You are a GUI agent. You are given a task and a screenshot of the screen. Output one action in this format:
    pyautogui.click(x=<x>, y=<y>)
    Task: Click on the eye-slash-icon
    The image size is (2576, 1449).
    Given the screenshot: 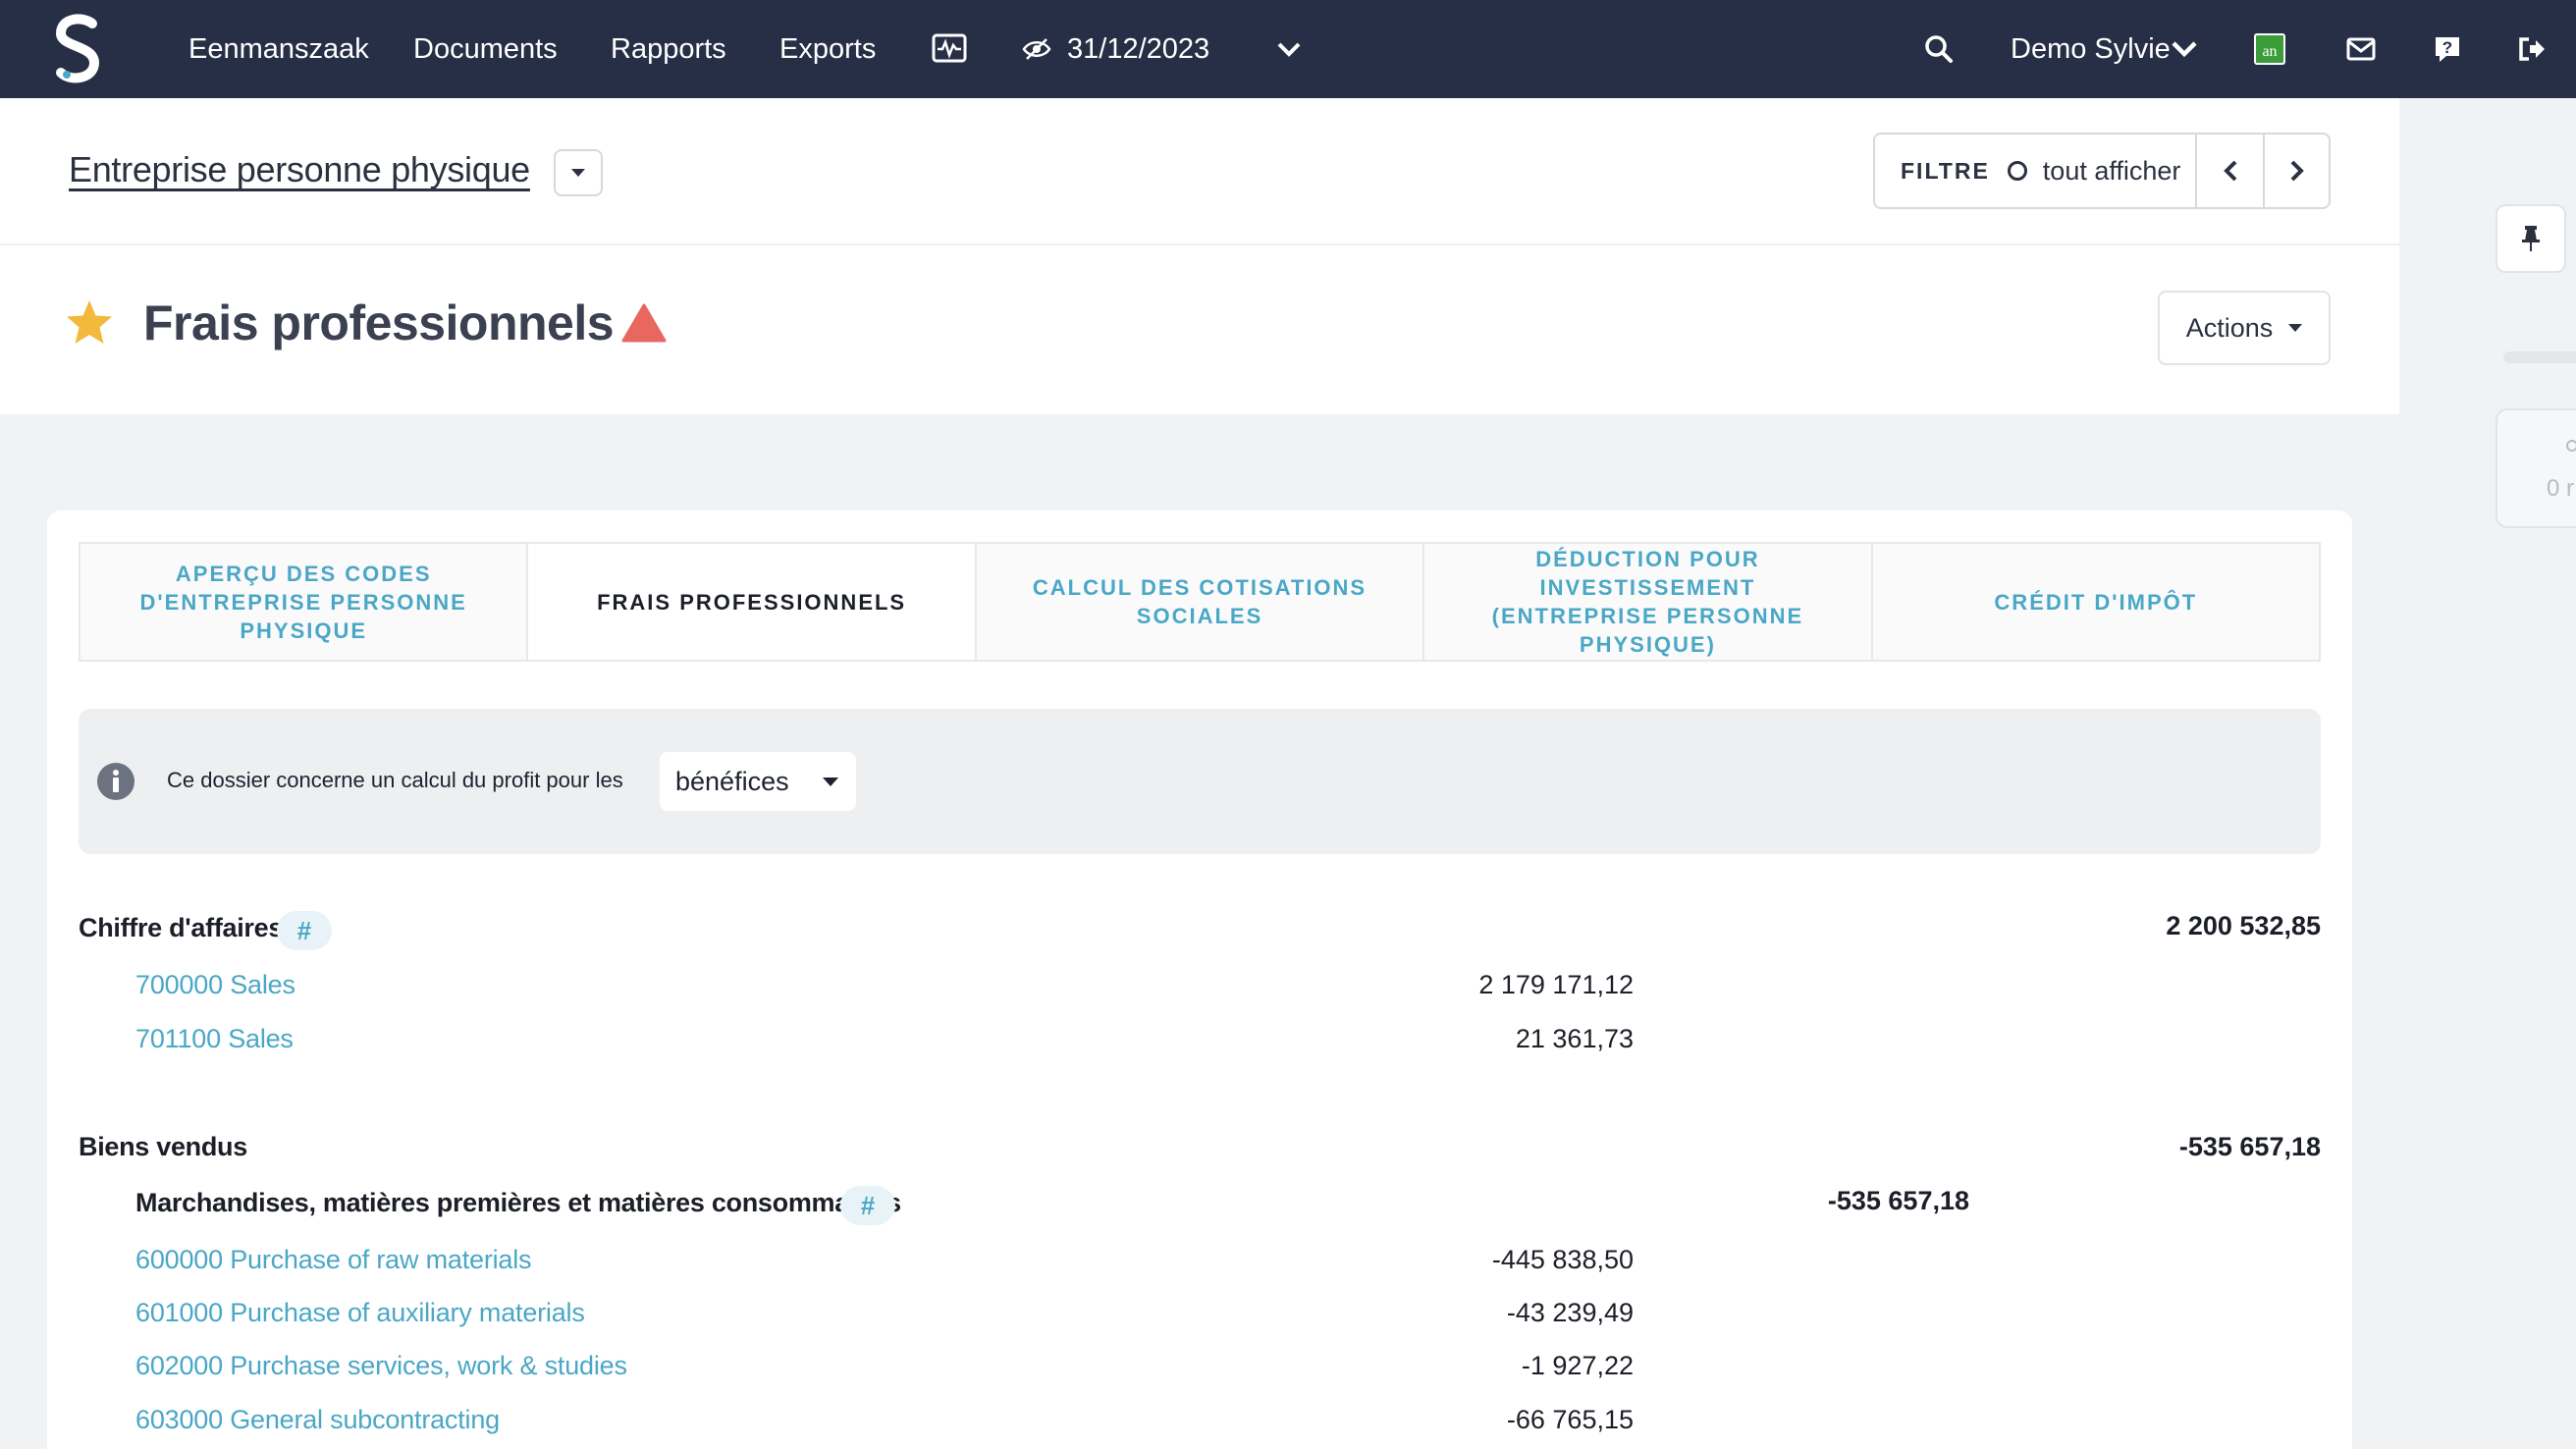 What is the action you would take?
    pyautogui.click(x=1036, y=49)
    